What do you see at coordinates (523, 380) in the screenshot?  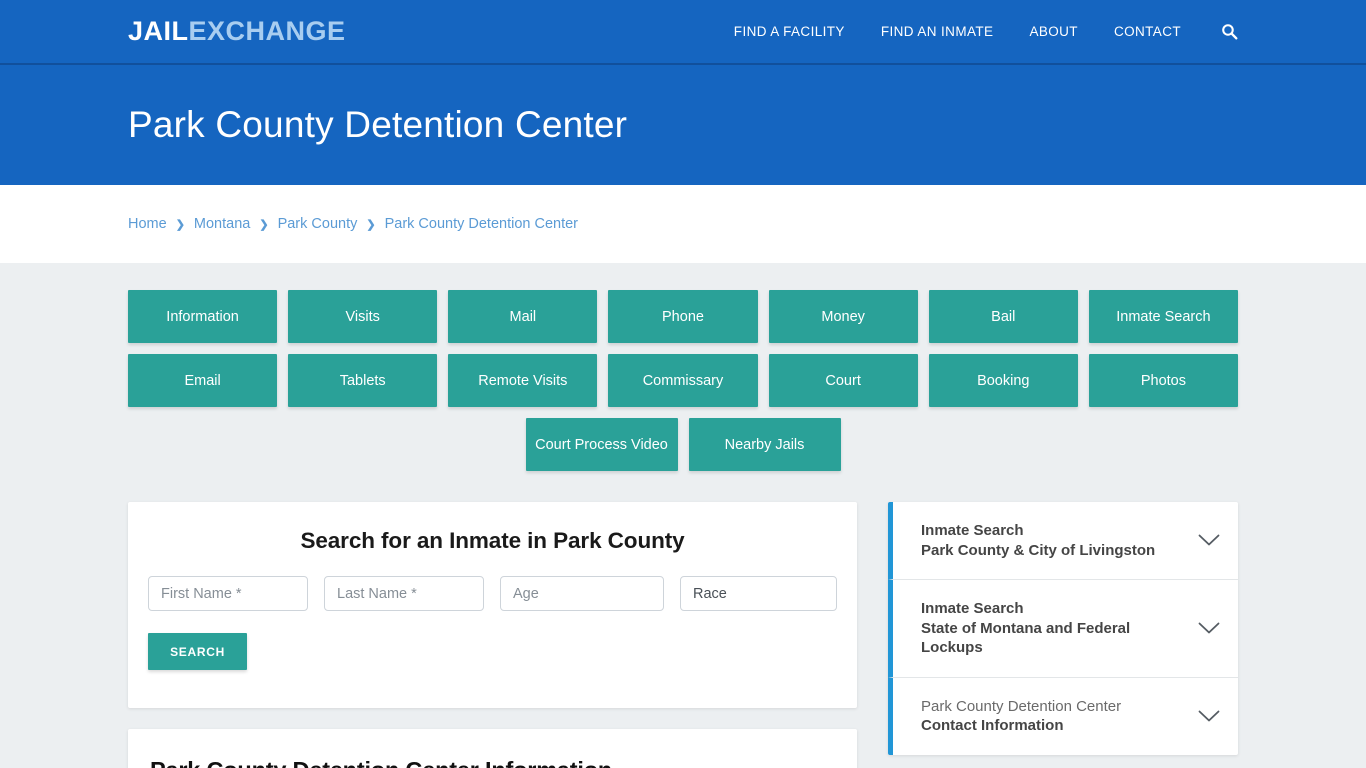 I see `tab-remote-visits: Remote Visits` at bounding box center [523, 380].